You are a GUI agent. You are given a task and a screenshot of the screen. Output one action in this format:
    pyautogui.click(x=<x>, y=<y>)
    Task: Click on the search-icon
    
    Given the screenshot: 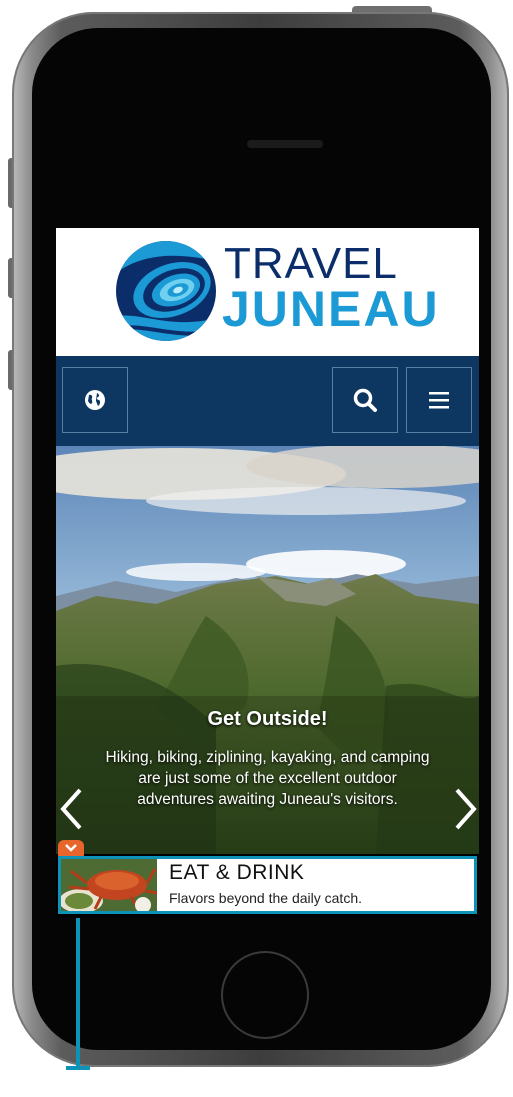 What is the action you would take?
    pyautogui.click(x=365, y=400)
    